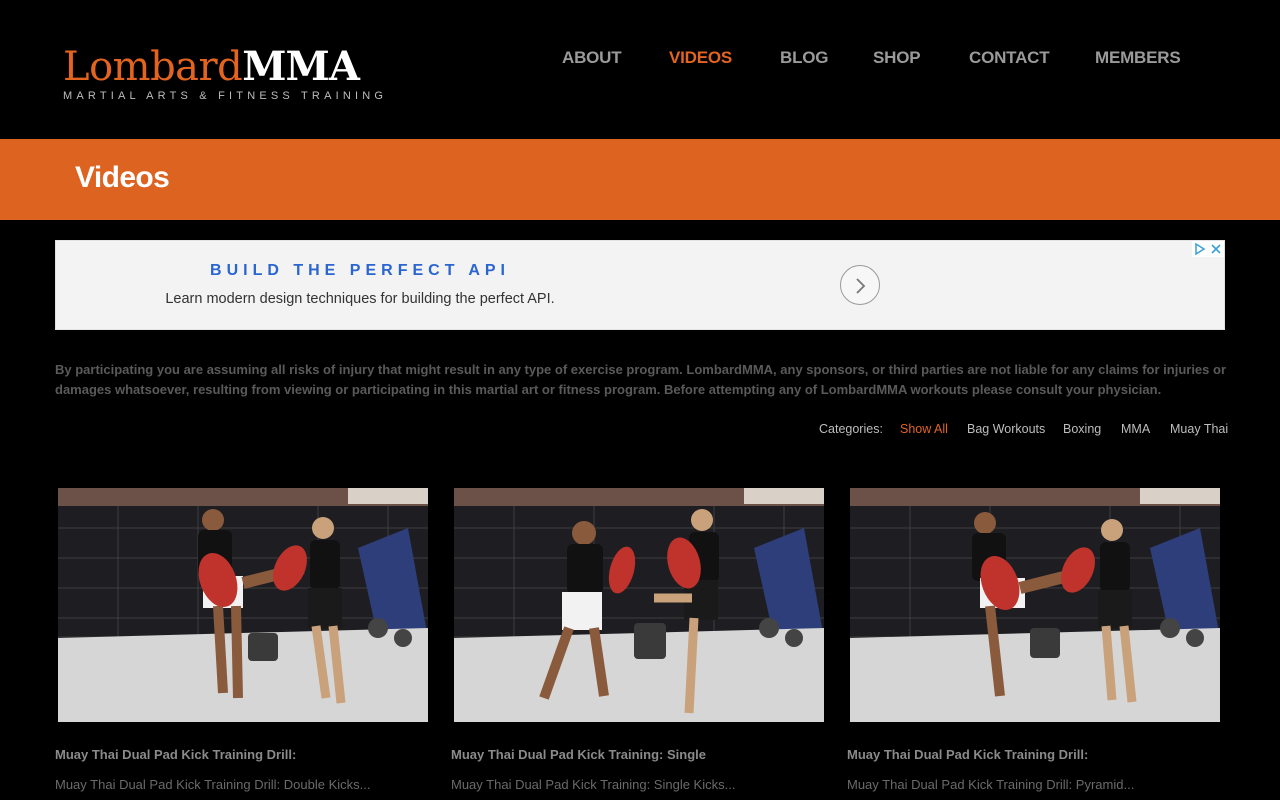 Image resolution: width=1280 pixels, height=800 pixels. What do you see at coordinates (1009, 58) in the screenshot?
I see `nav-item-contact: CONTACT` at bounding box center [1009, 58].